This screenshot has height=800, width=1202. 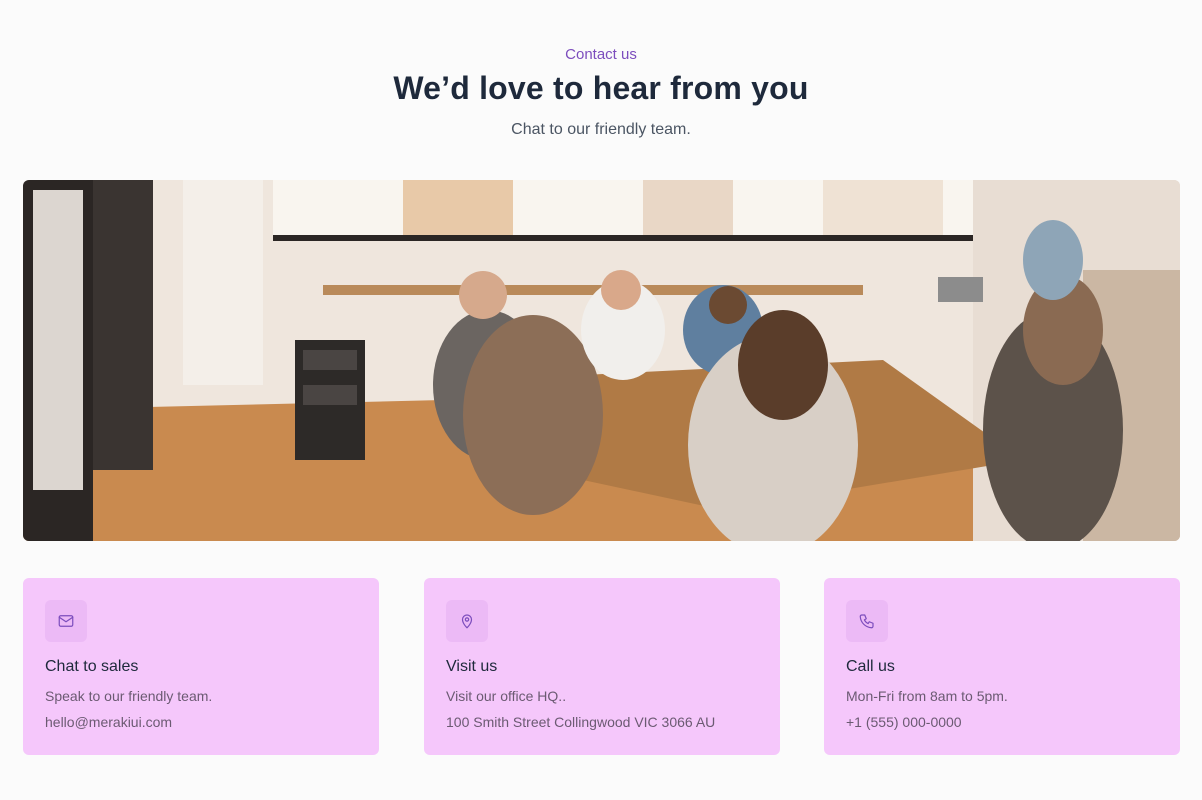 What do you see at coordinates (92, 666) in the screenshot?
I see `card-title: Chat to sales` at bounding box center [92, 666].